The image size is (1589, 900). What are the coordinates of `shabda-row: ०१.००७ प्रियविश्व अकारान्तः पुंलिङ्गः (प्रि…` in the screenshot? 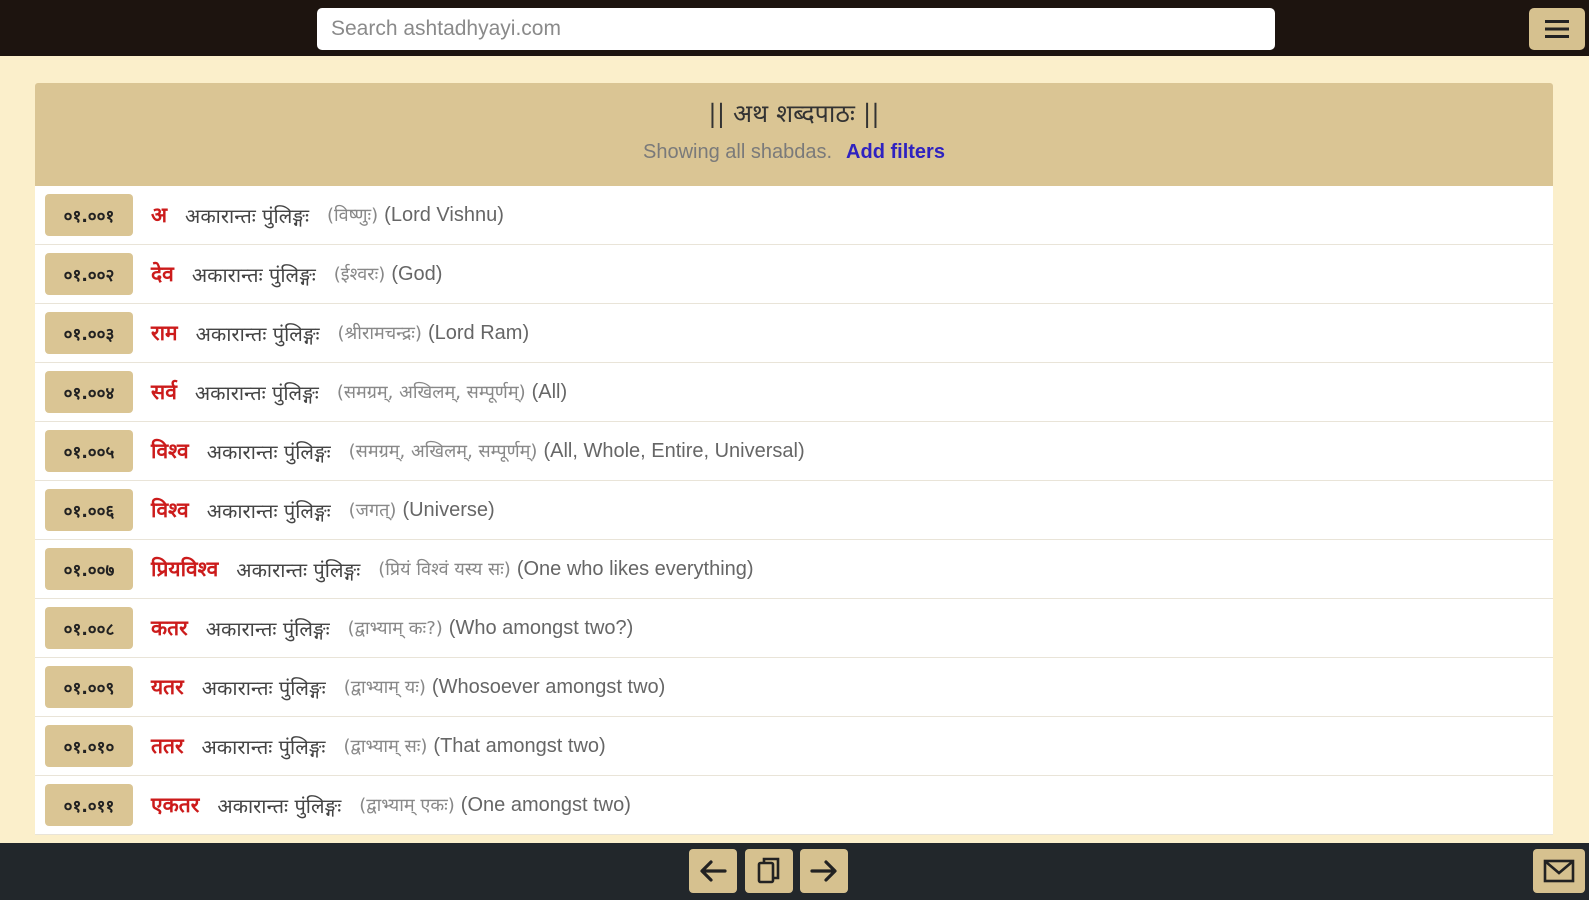 It's located at (794, 569).